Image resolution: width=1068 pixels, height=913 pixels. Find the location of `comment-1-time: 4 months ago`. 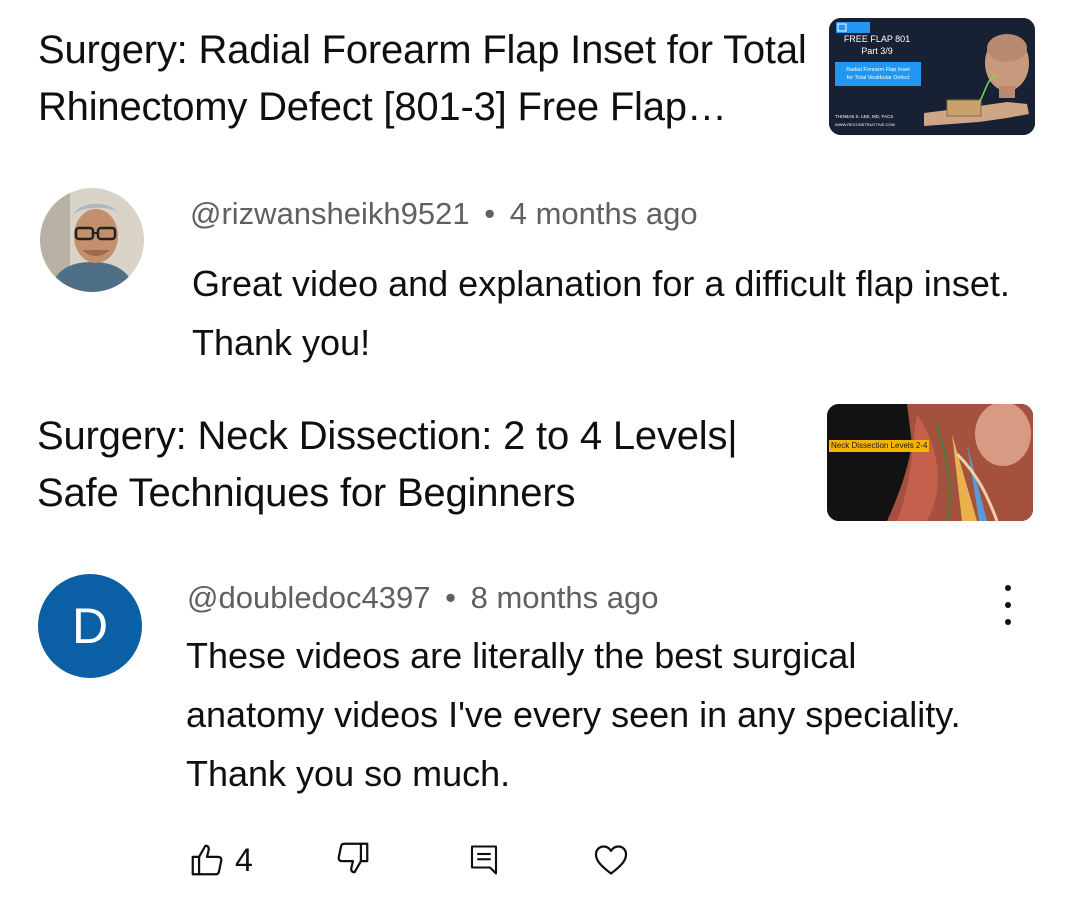

comment-1-time: 4 months ago is located at coordinates (603, 213).